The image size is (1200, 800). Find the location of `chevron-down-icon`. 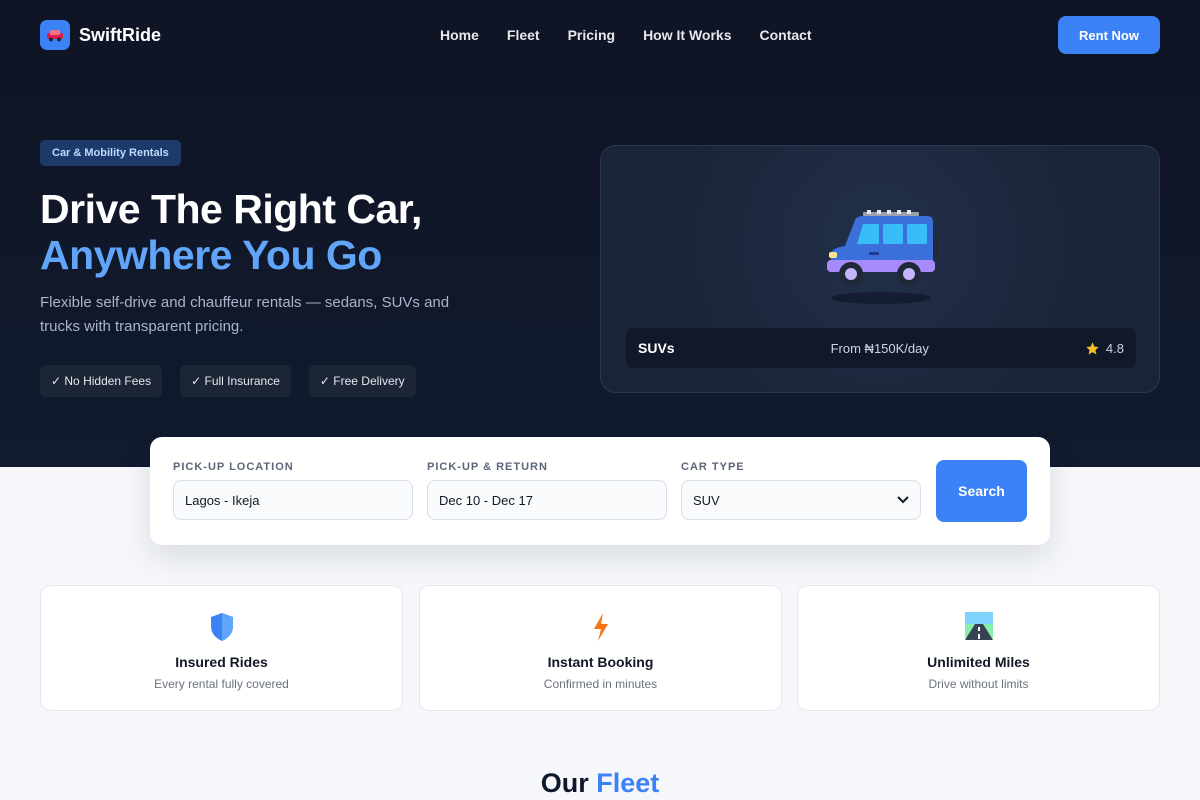

chevron-down-icon is located at coordinates (903, 500).